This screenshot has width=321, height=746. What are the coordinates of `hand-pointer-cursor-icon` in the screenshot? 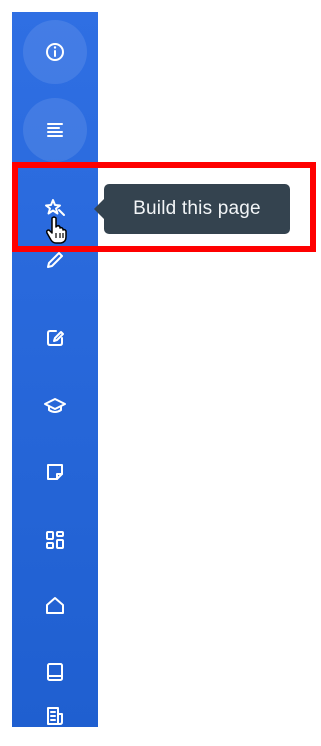 It's located at (56, 230).